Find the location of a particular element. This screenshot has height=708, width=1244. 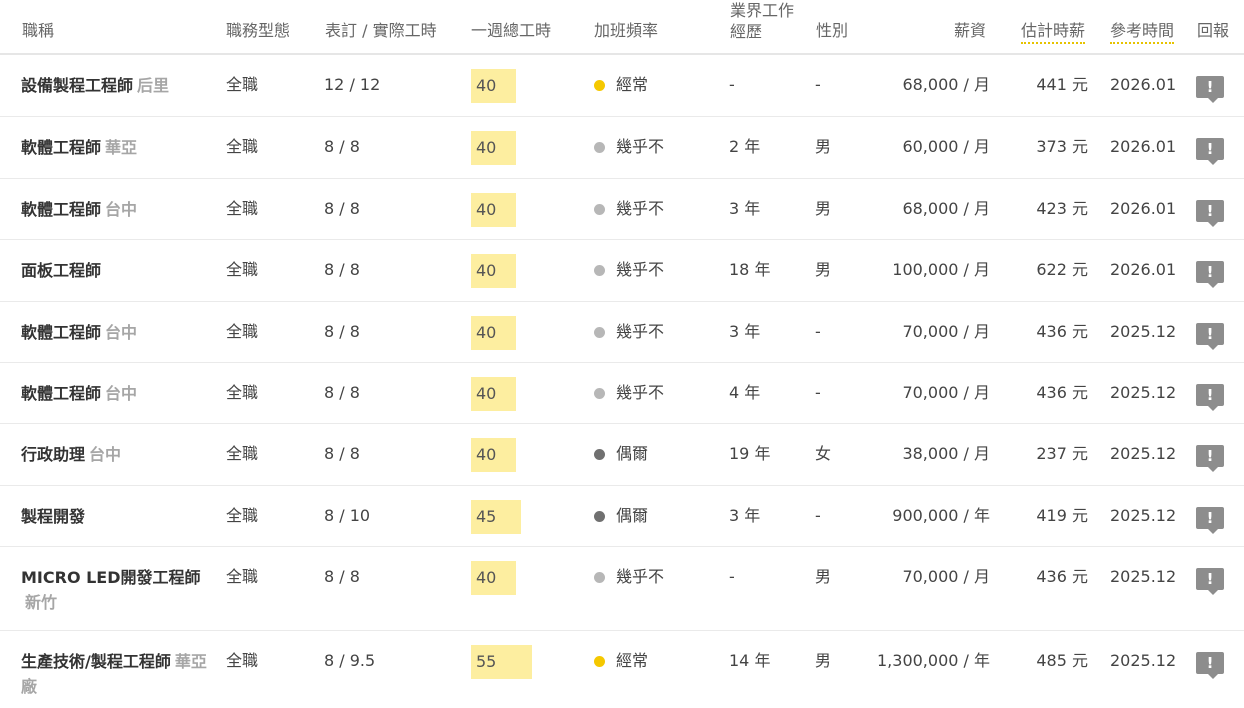

job-title: 行政助理 is located at coordinates (53, 454).